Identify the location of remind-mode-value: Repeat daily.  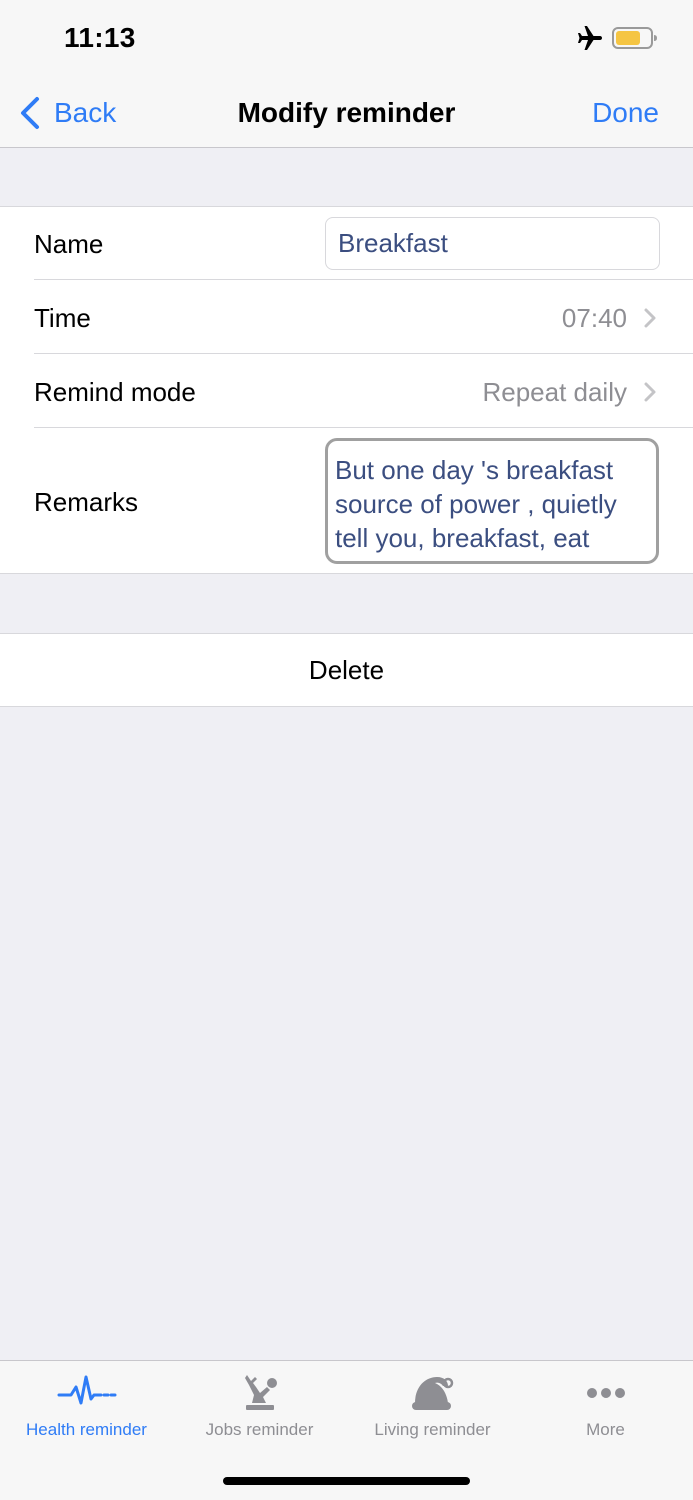
(554, 392).